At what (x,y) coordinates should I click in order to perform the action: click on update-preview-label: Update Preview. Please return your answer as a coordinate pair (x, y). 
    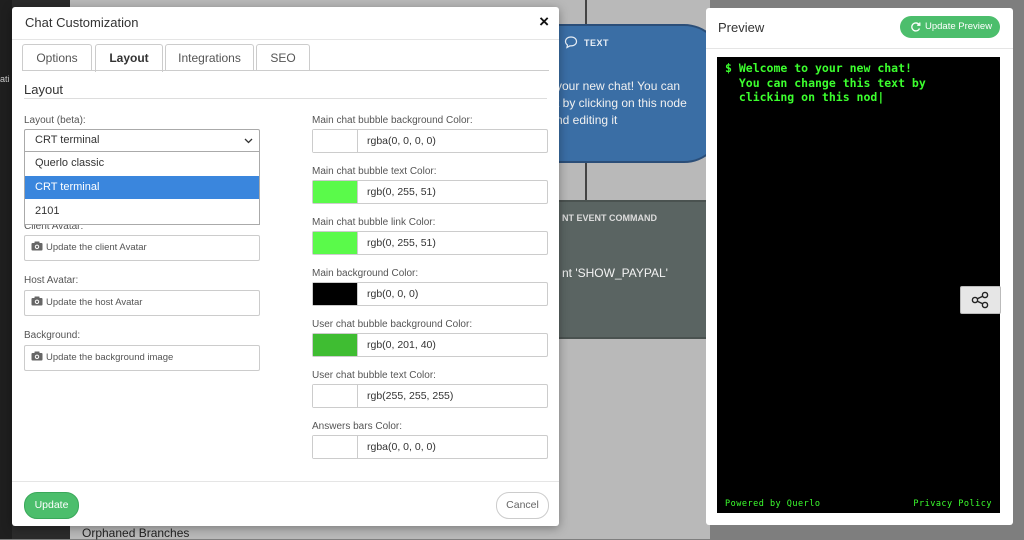
    Looking at the image, I should click on (959, 26).